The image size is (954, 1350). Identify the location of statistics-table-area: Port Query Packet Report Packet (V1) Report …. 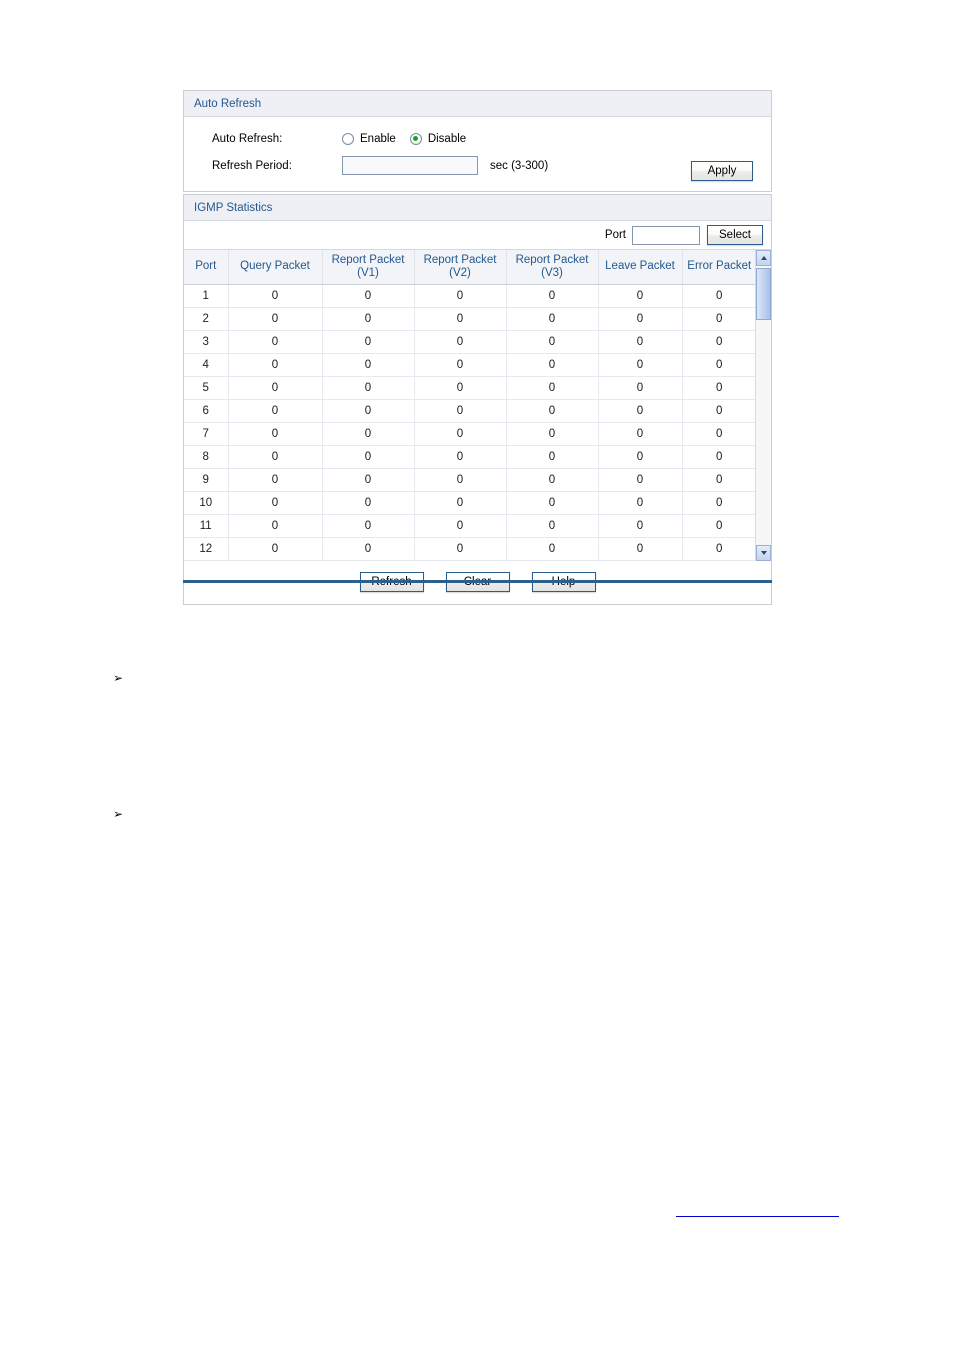
(477, 405).